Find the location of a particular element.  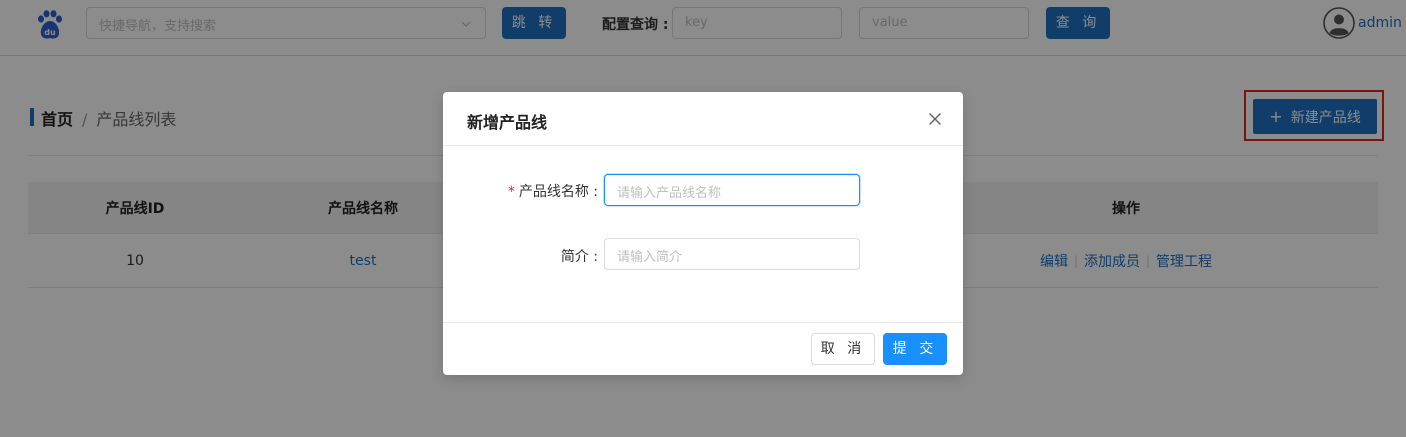

description-input: 请输入简介 is located at coordinates (732, 254).